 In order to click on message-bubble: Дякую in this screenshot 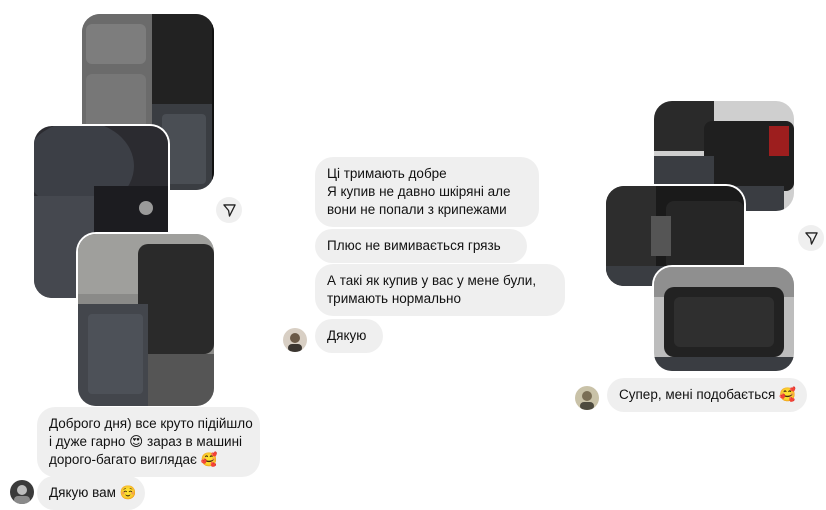, I will do `click(349, 336)`.